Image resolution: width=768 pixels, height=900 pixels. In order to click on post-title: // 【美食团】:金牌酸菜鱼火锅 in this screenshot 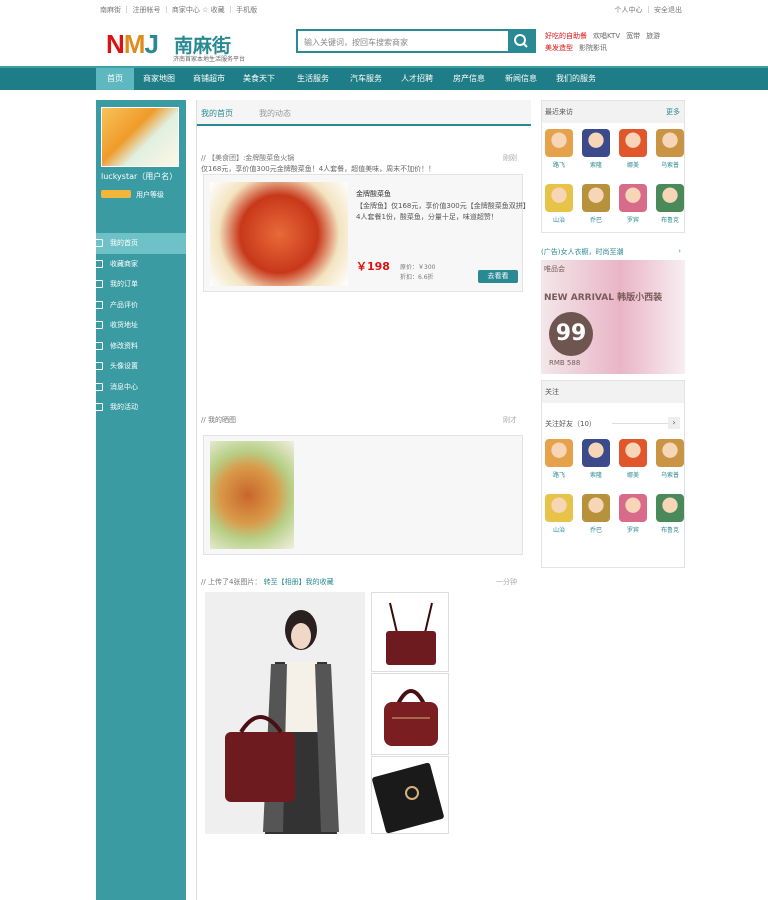, I will do `click(247, 158)`.